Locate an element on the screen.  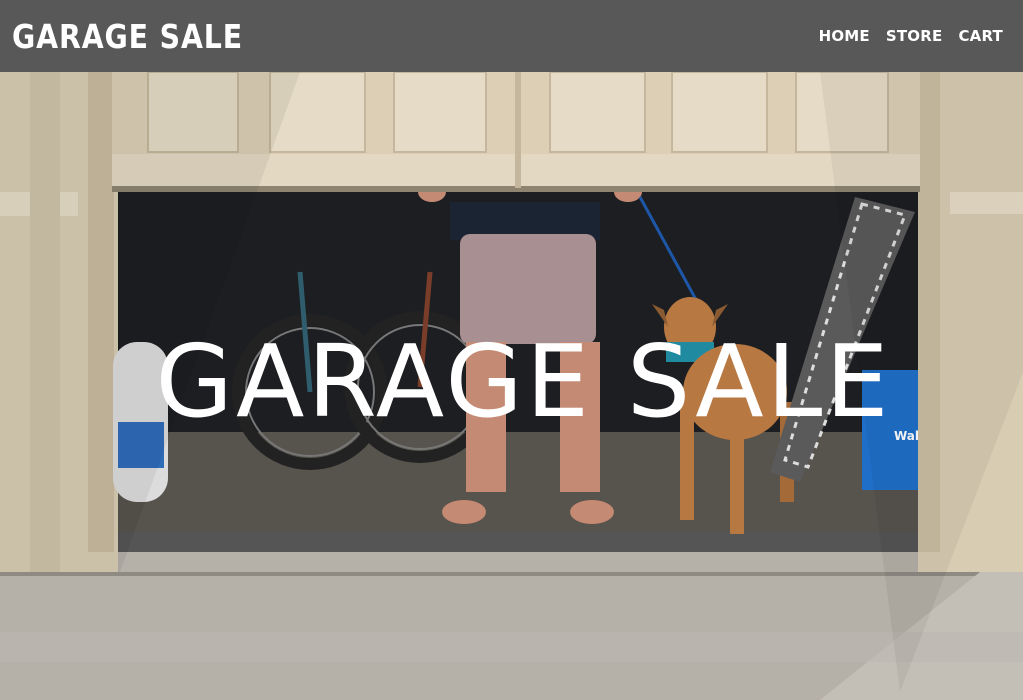
main-nav: HOME STORE CART is located at coordinates (911, 36).